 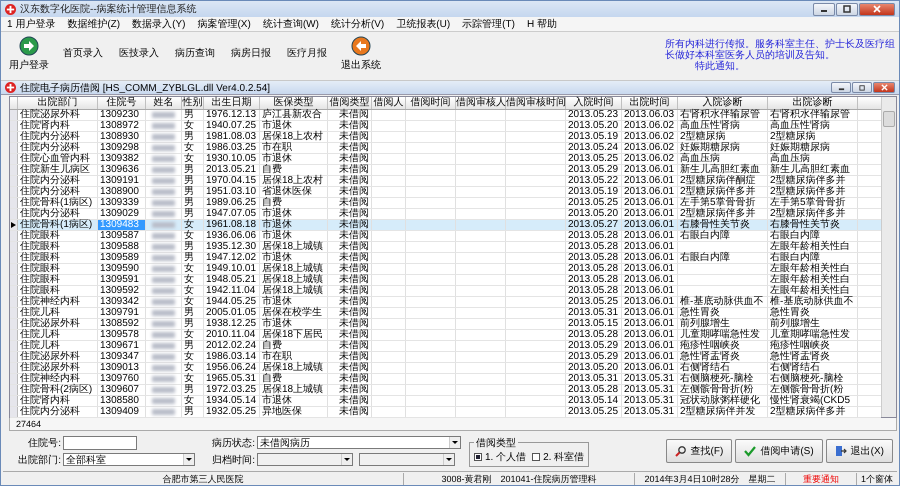 I want to click on exit-button: 退出系统, so click(x=361, y=54).